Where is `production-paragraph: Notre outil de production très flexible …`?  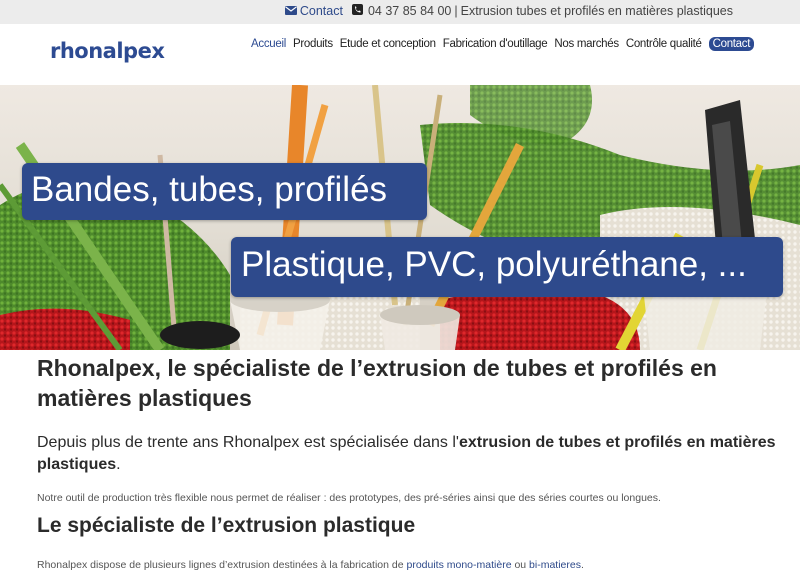
production-paragraph: Notre outil de production très flexible … is located at coordinates (349, 498).